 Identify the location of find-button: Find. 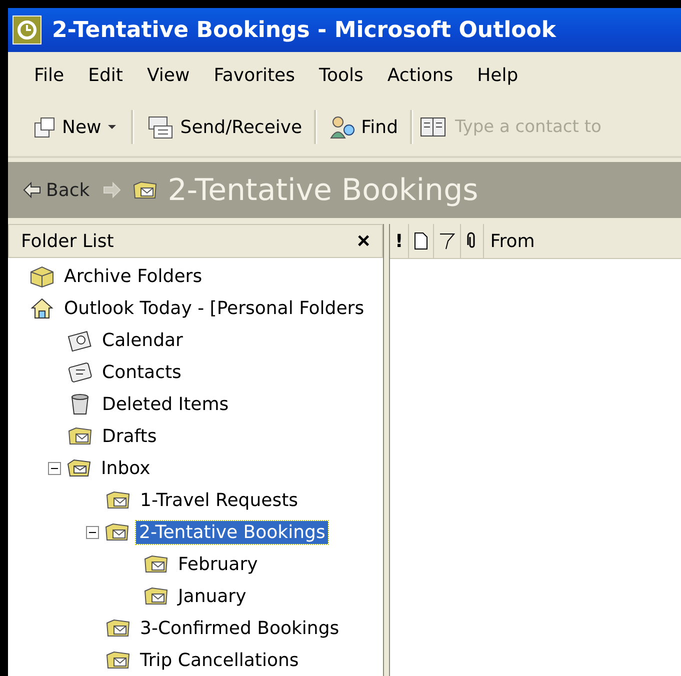
(363, 127).